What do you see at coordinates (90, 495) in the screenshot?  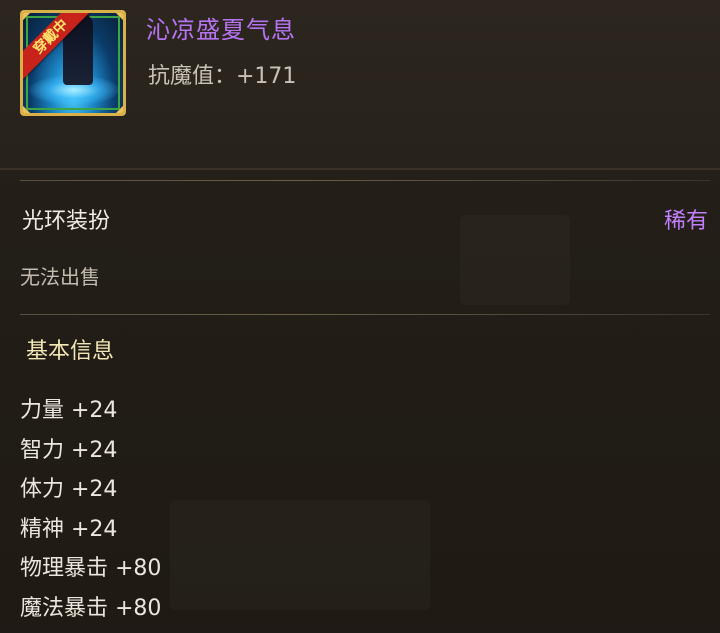 I see `attribute-item: 体力 +24` at bounding box center [90, 495].